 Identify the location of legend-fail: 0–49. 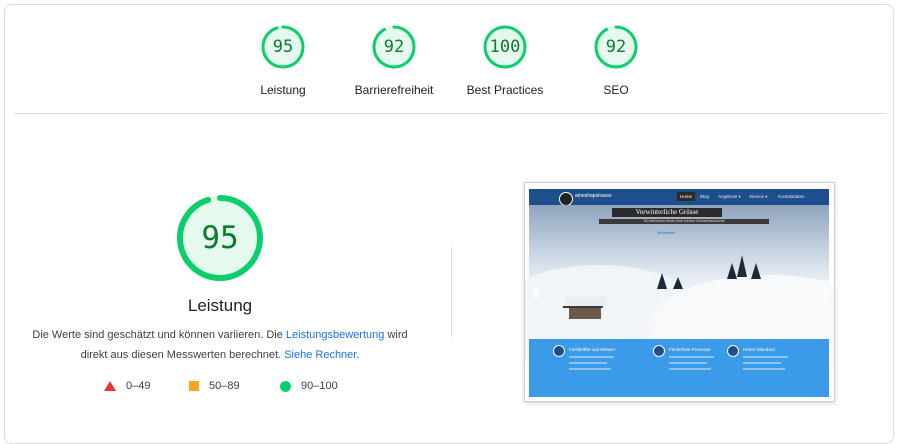
(127, 386).